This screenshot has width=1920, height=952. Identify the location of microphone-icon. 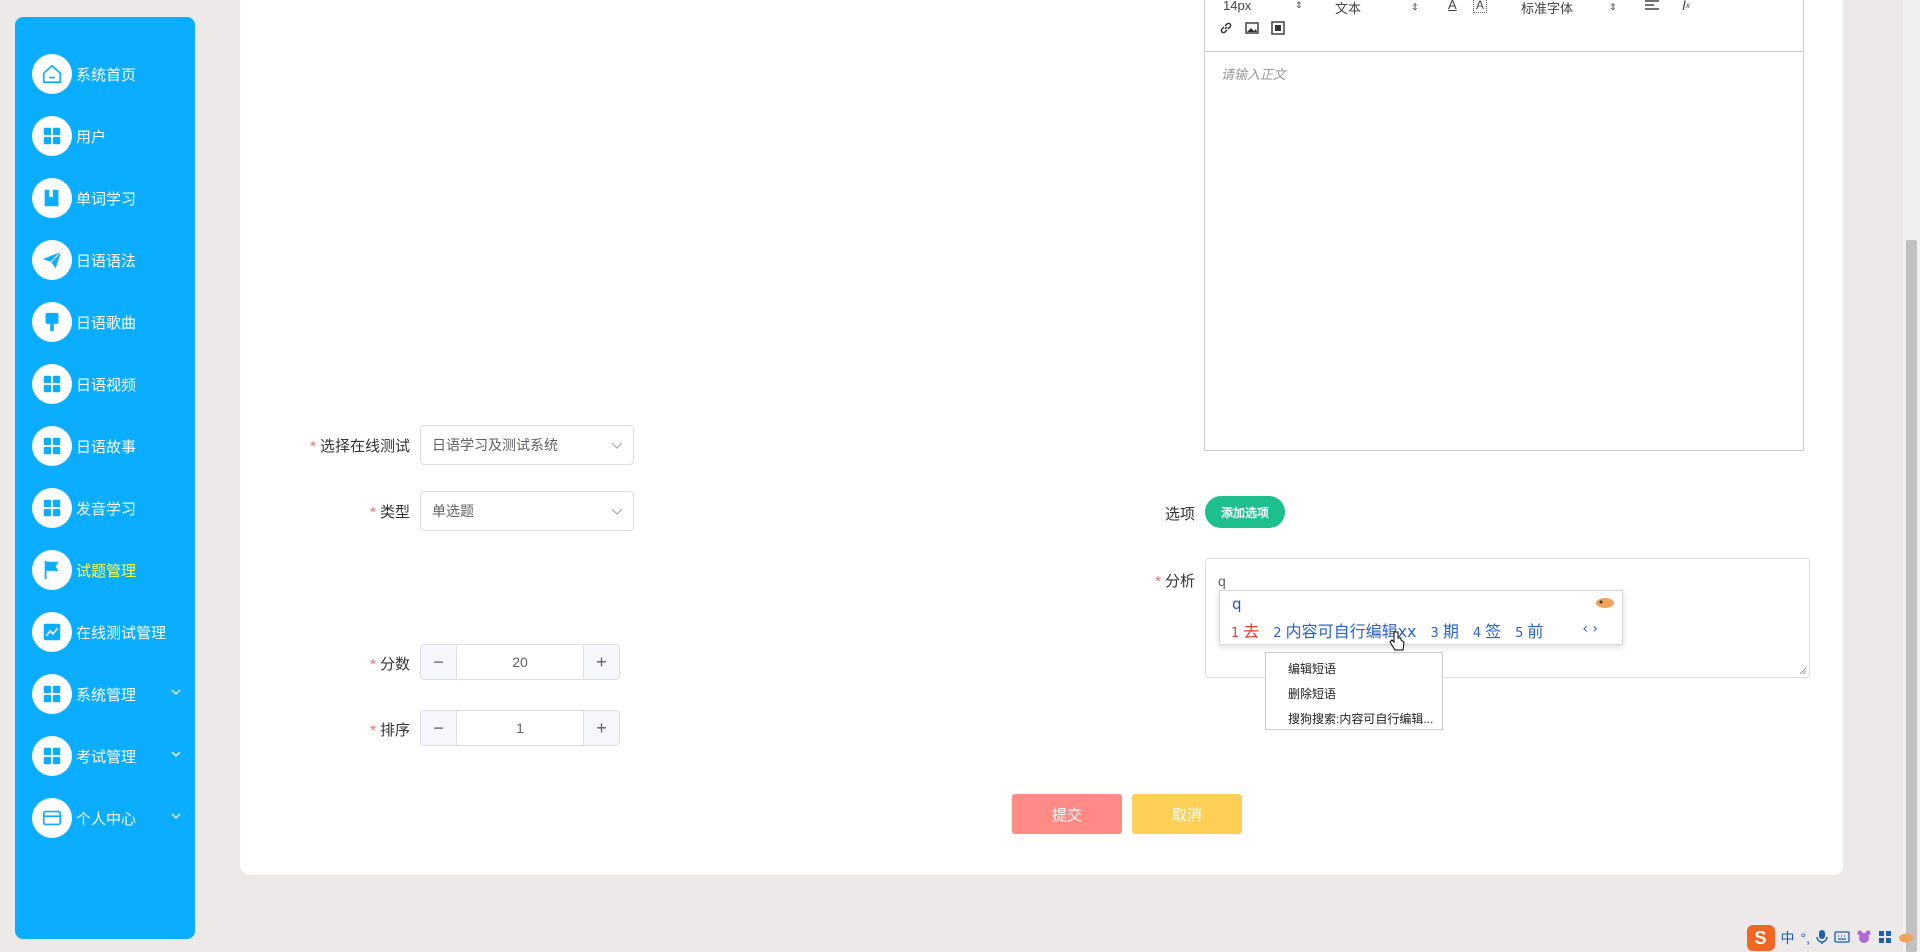
(1822, 938).